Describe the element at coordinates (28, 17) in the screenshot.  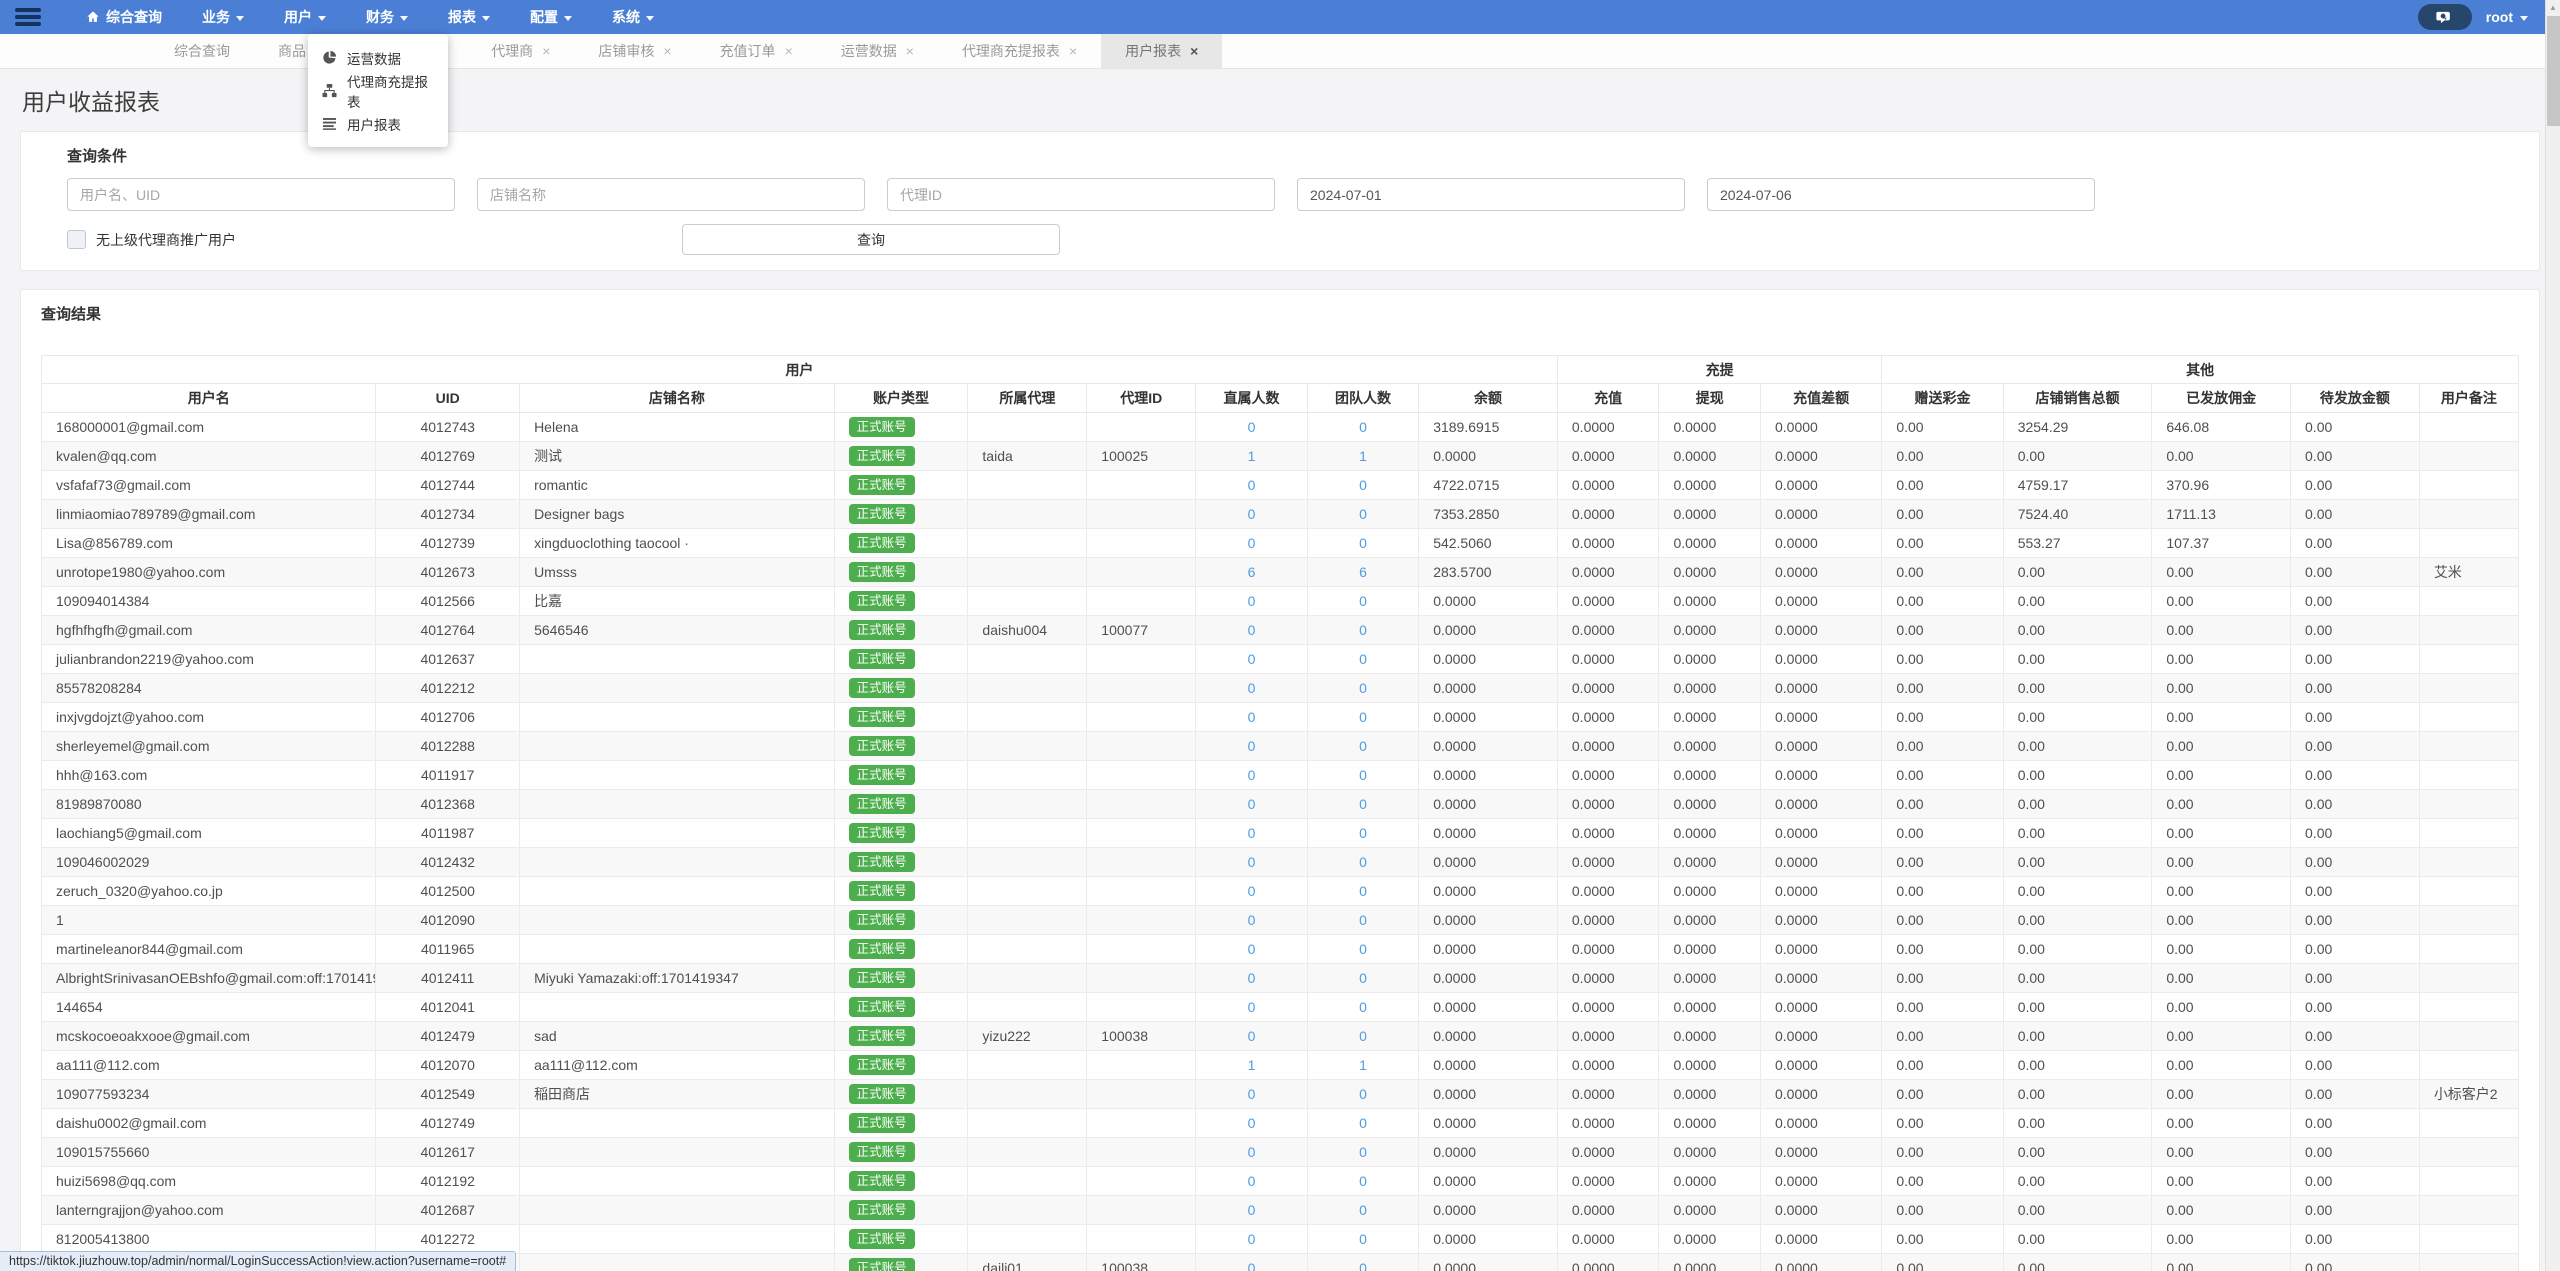
I see `hamburger-menu-icon` at that location.